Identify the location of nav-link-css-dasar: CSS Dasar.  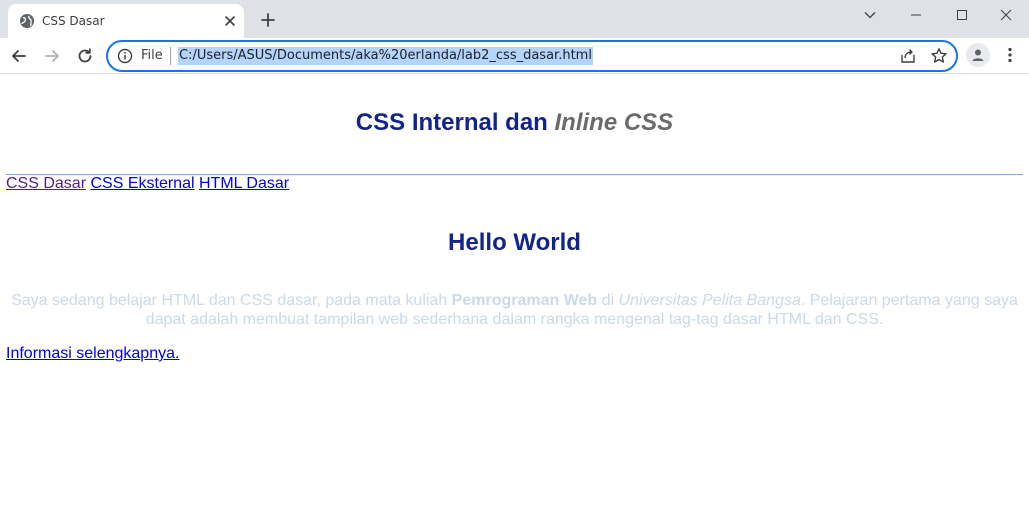
(46, 183).